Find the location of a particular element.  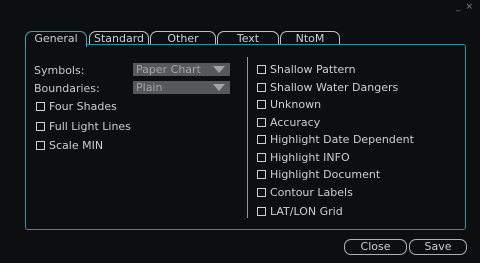

checkbox-label: Shallow Pattern is located at coordinates (313, 69).